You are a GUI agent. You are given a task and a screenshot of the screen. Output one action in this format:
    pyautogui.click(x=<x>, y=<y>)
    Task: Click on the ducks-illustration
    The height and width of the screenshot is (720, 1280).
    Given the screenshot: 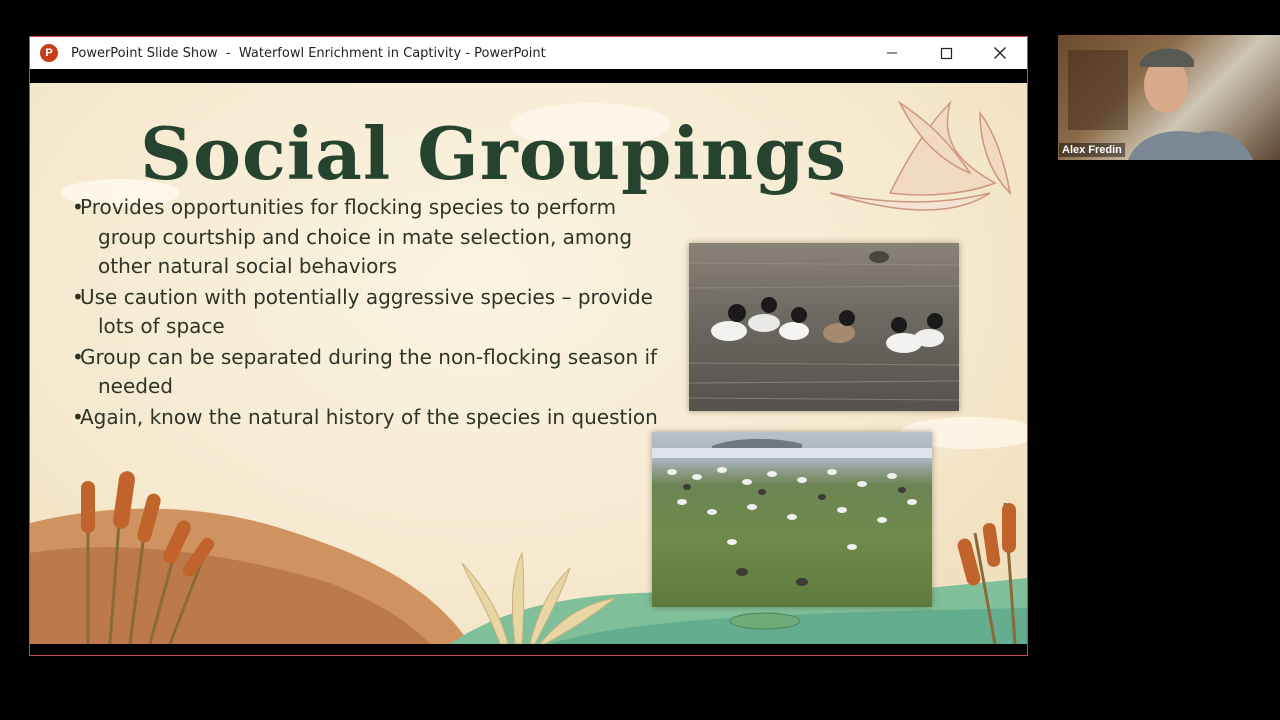 What is the action you would take?
    pyautogui.click(x=824, y=326)
    